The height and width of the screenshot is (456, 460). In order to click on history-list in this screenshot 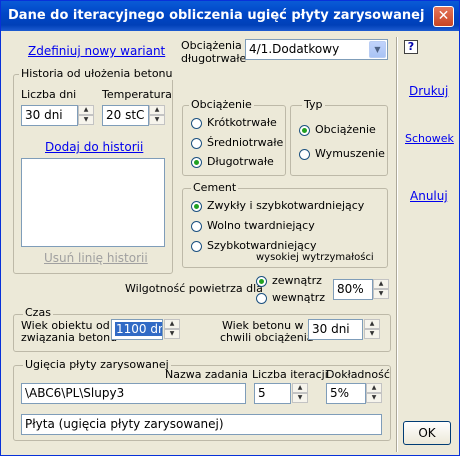, I will do `click(93, 202)`.